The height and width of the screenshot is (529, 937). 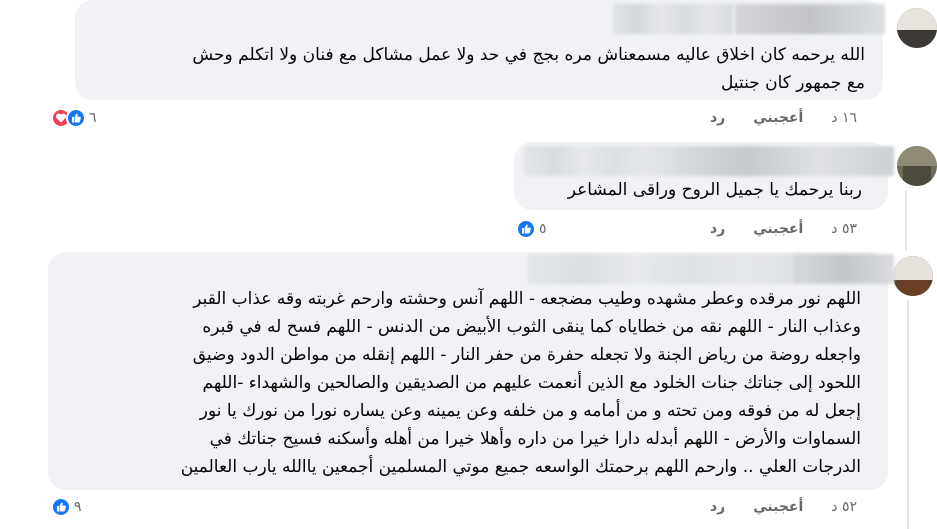 I want to click on comment-time: ٥٢ د, so click(x=844, y=507).